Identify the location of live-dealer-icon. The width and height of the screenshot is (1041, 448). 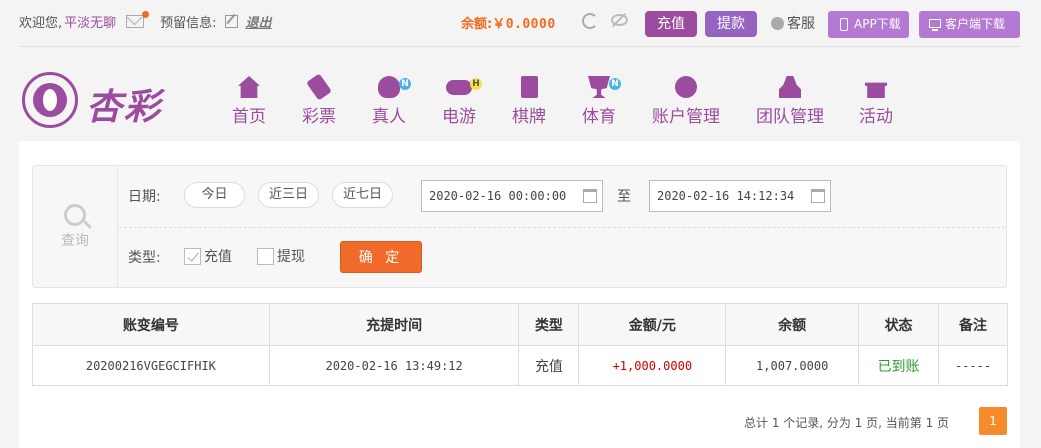
(389, 87).